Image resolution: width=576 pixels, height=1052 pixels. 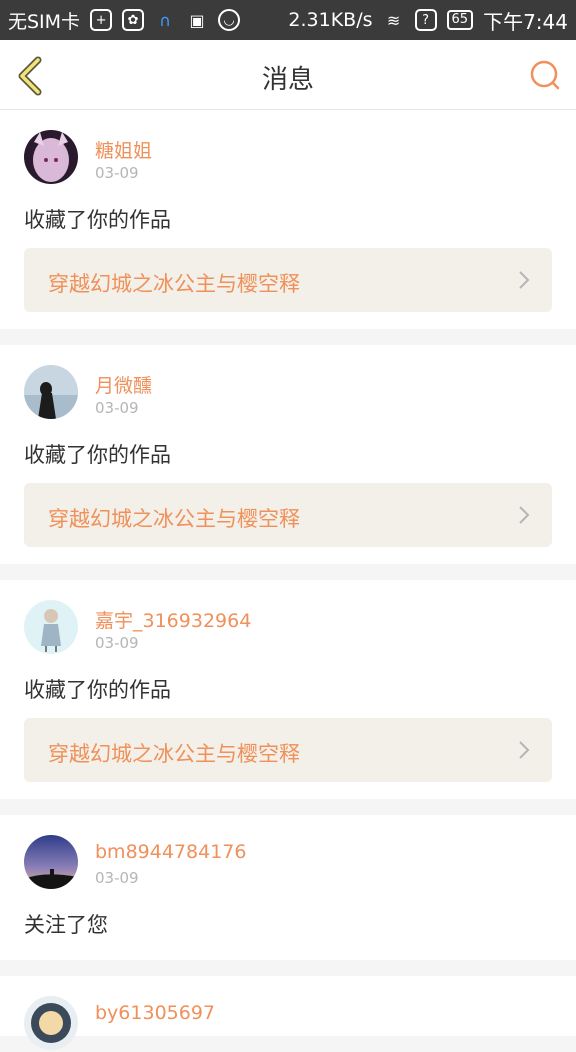 I want to click on search-icon, so click(x=545, y=75).